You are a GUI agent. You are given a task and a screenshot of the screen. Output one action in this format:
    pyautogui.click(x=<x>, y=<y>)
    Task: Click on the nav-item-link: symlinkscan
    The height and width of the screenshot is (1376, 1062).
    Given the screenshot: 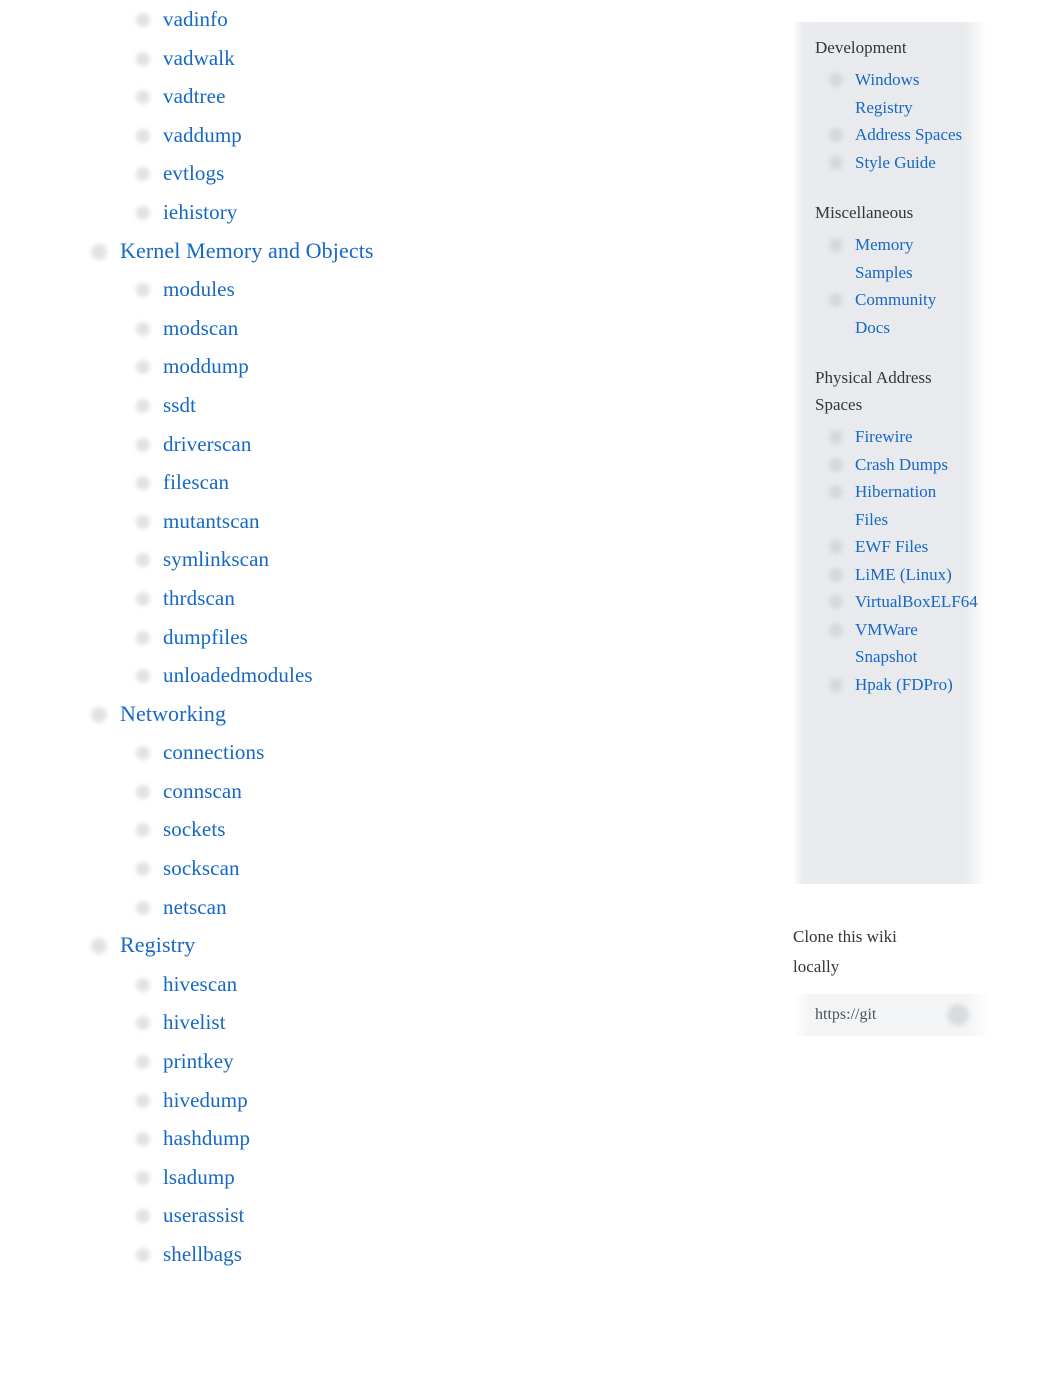 What is the action you would take?
    pyautogui.click(x=216, y=559)
    